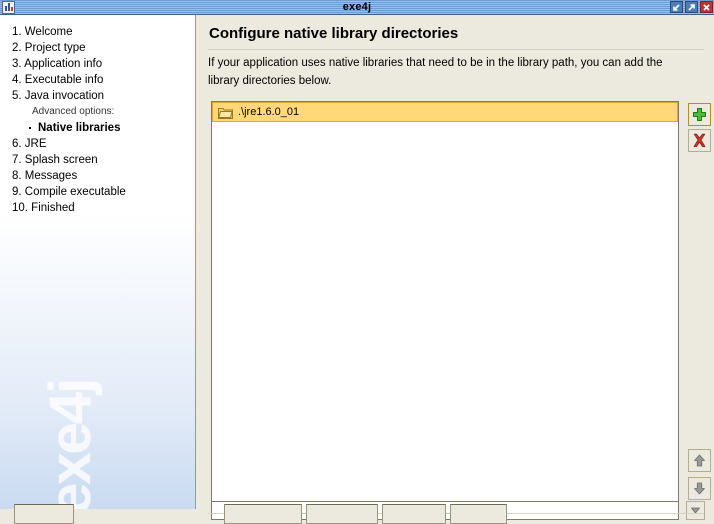 Image resolution: width=714 pixels, height=524 pixels. Describe the element at coordinates (103, 80) in the screenshot. I see `sidebar-item-executable-info: 4. Executable info` at that location.